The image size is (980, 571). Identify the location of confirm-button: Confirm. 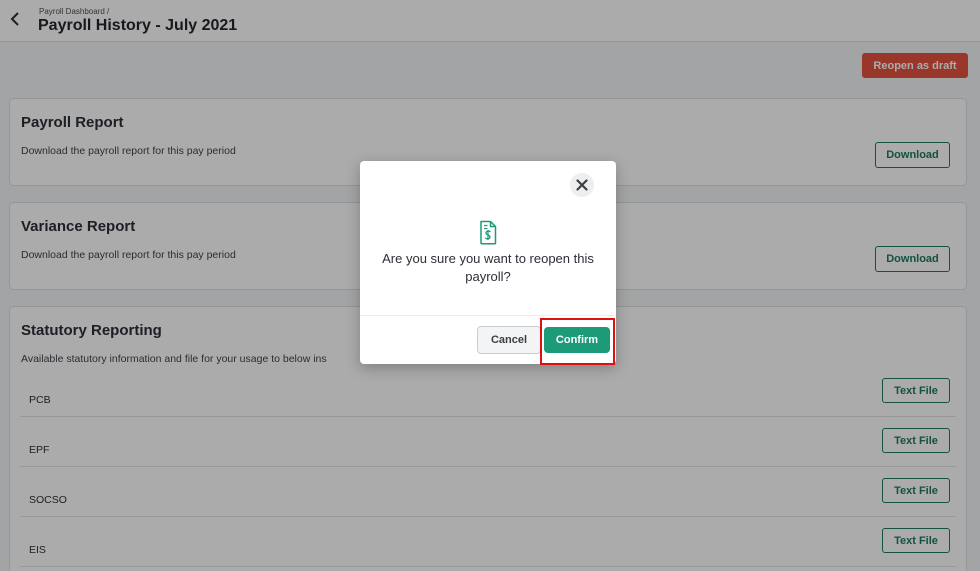
(577, 340).